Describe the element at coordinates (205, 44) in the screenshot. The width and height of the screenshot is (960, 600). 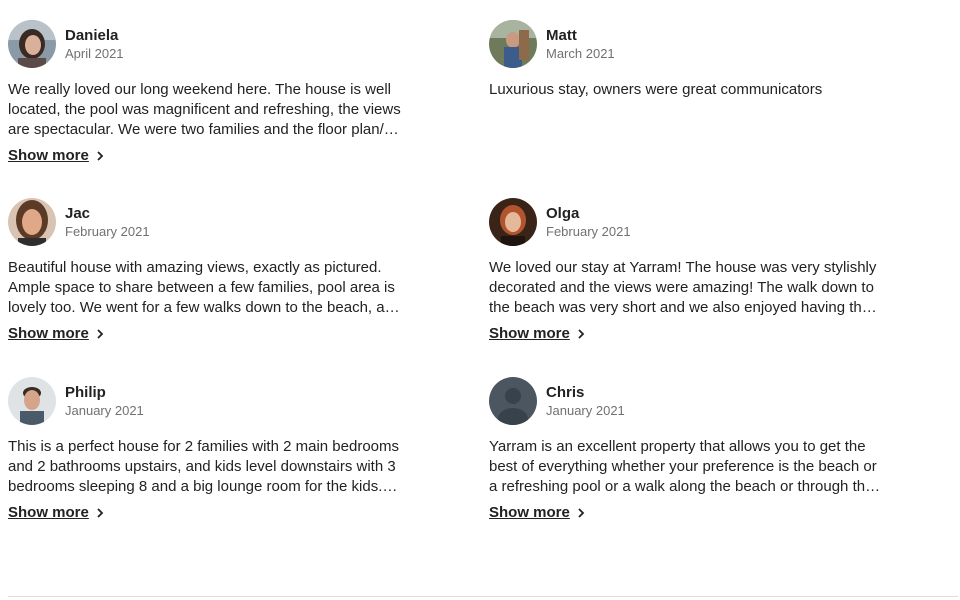
I see `review-header: Daniela April 2021` at that location.